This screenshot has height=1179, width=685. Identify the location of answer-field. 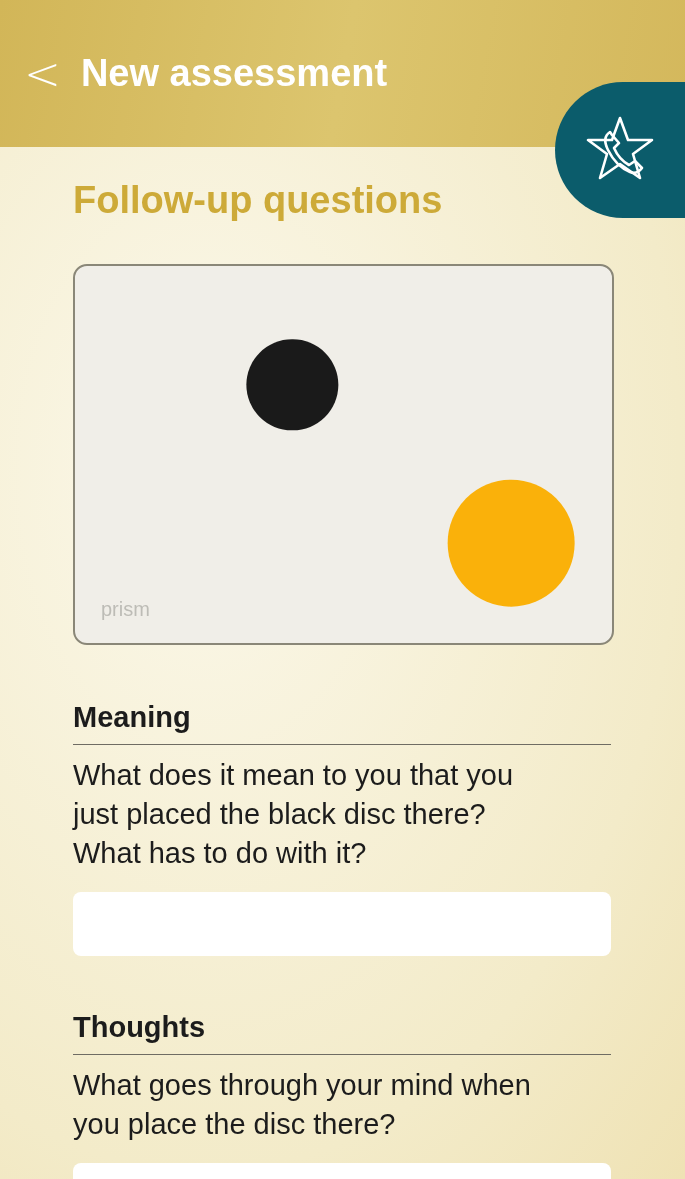
(342, 924).